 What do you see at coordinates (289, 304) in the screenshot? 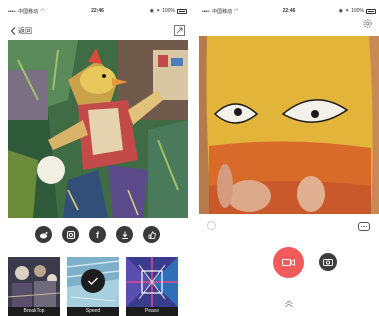
I see `chevron-up-icon` at bounding box center [289, 304].